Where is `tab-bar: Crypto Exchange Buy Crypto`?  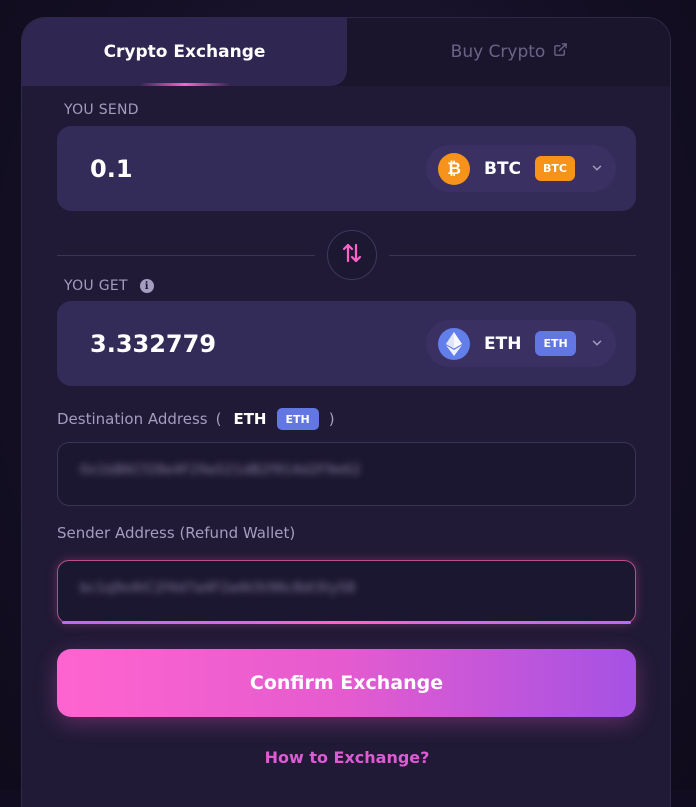
tab-bar: Crypto Exchange Buy Crypto is located at coordinates (346, 52).